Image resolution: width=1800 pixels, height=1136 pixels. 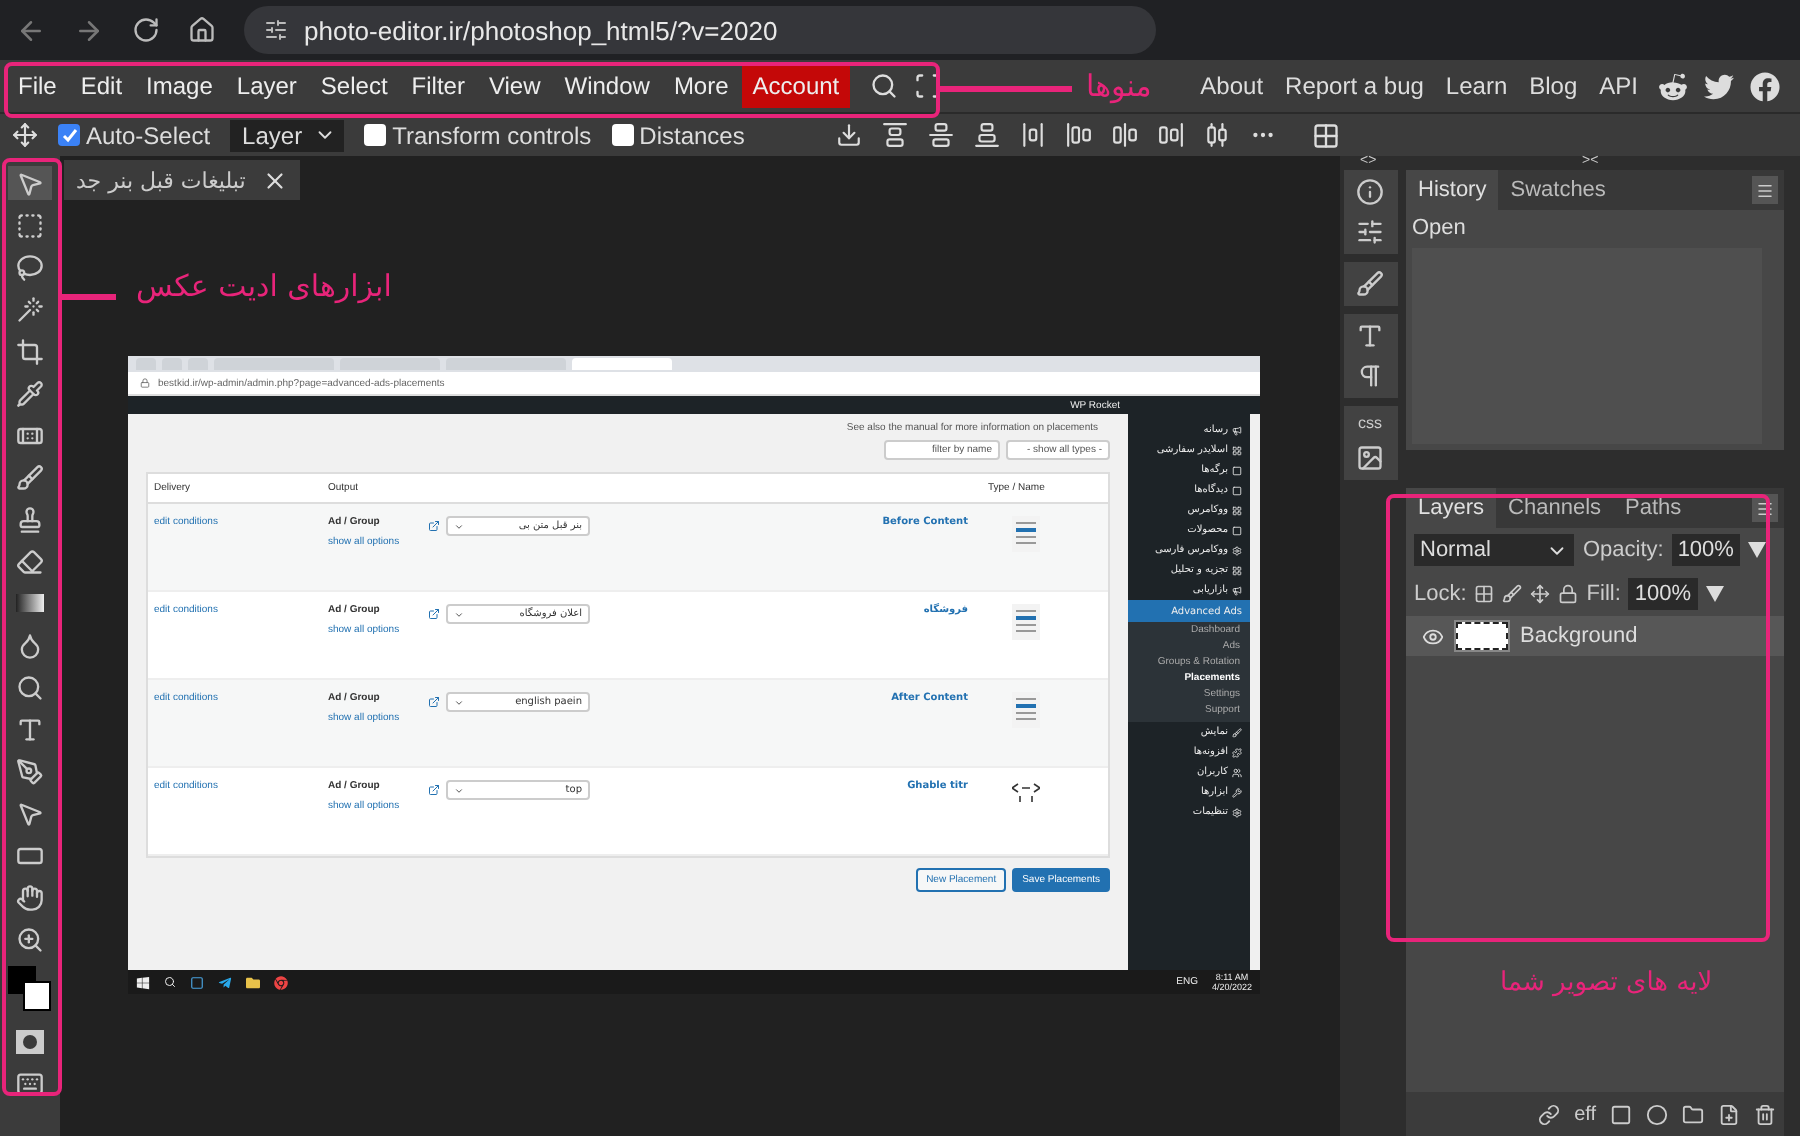 What do you see at coordinates (1370, 376) in the screenshot?
I see `paragraph-icon` at bounding box center [1370, 376].